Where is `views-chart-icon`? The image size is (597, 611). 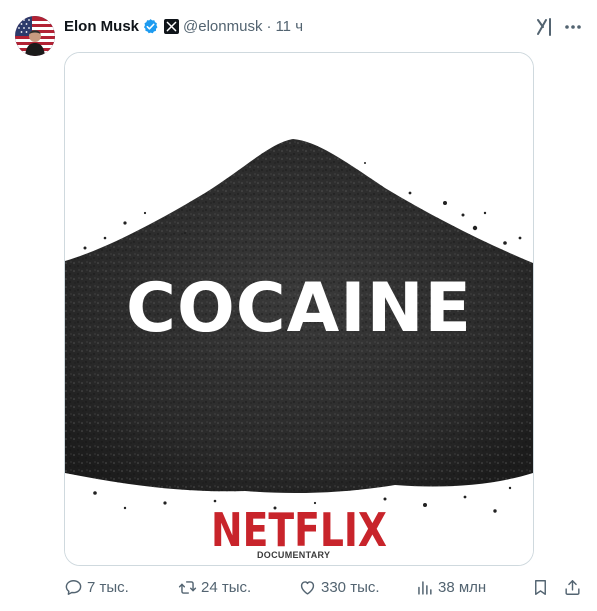
views-chart-icon is located at coordinates (425, 587).